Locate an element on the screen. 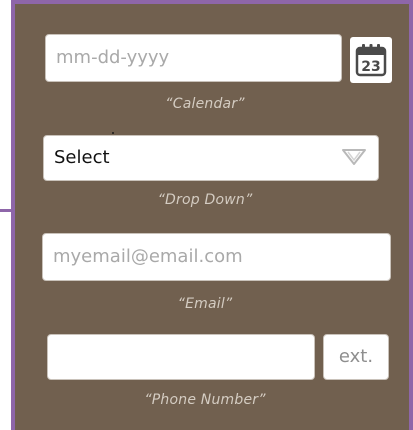 Image resolution: width=413 pixels, height=430 pixels. dropdown-caption: “Drop Down” is located at coordinates (205, 200).